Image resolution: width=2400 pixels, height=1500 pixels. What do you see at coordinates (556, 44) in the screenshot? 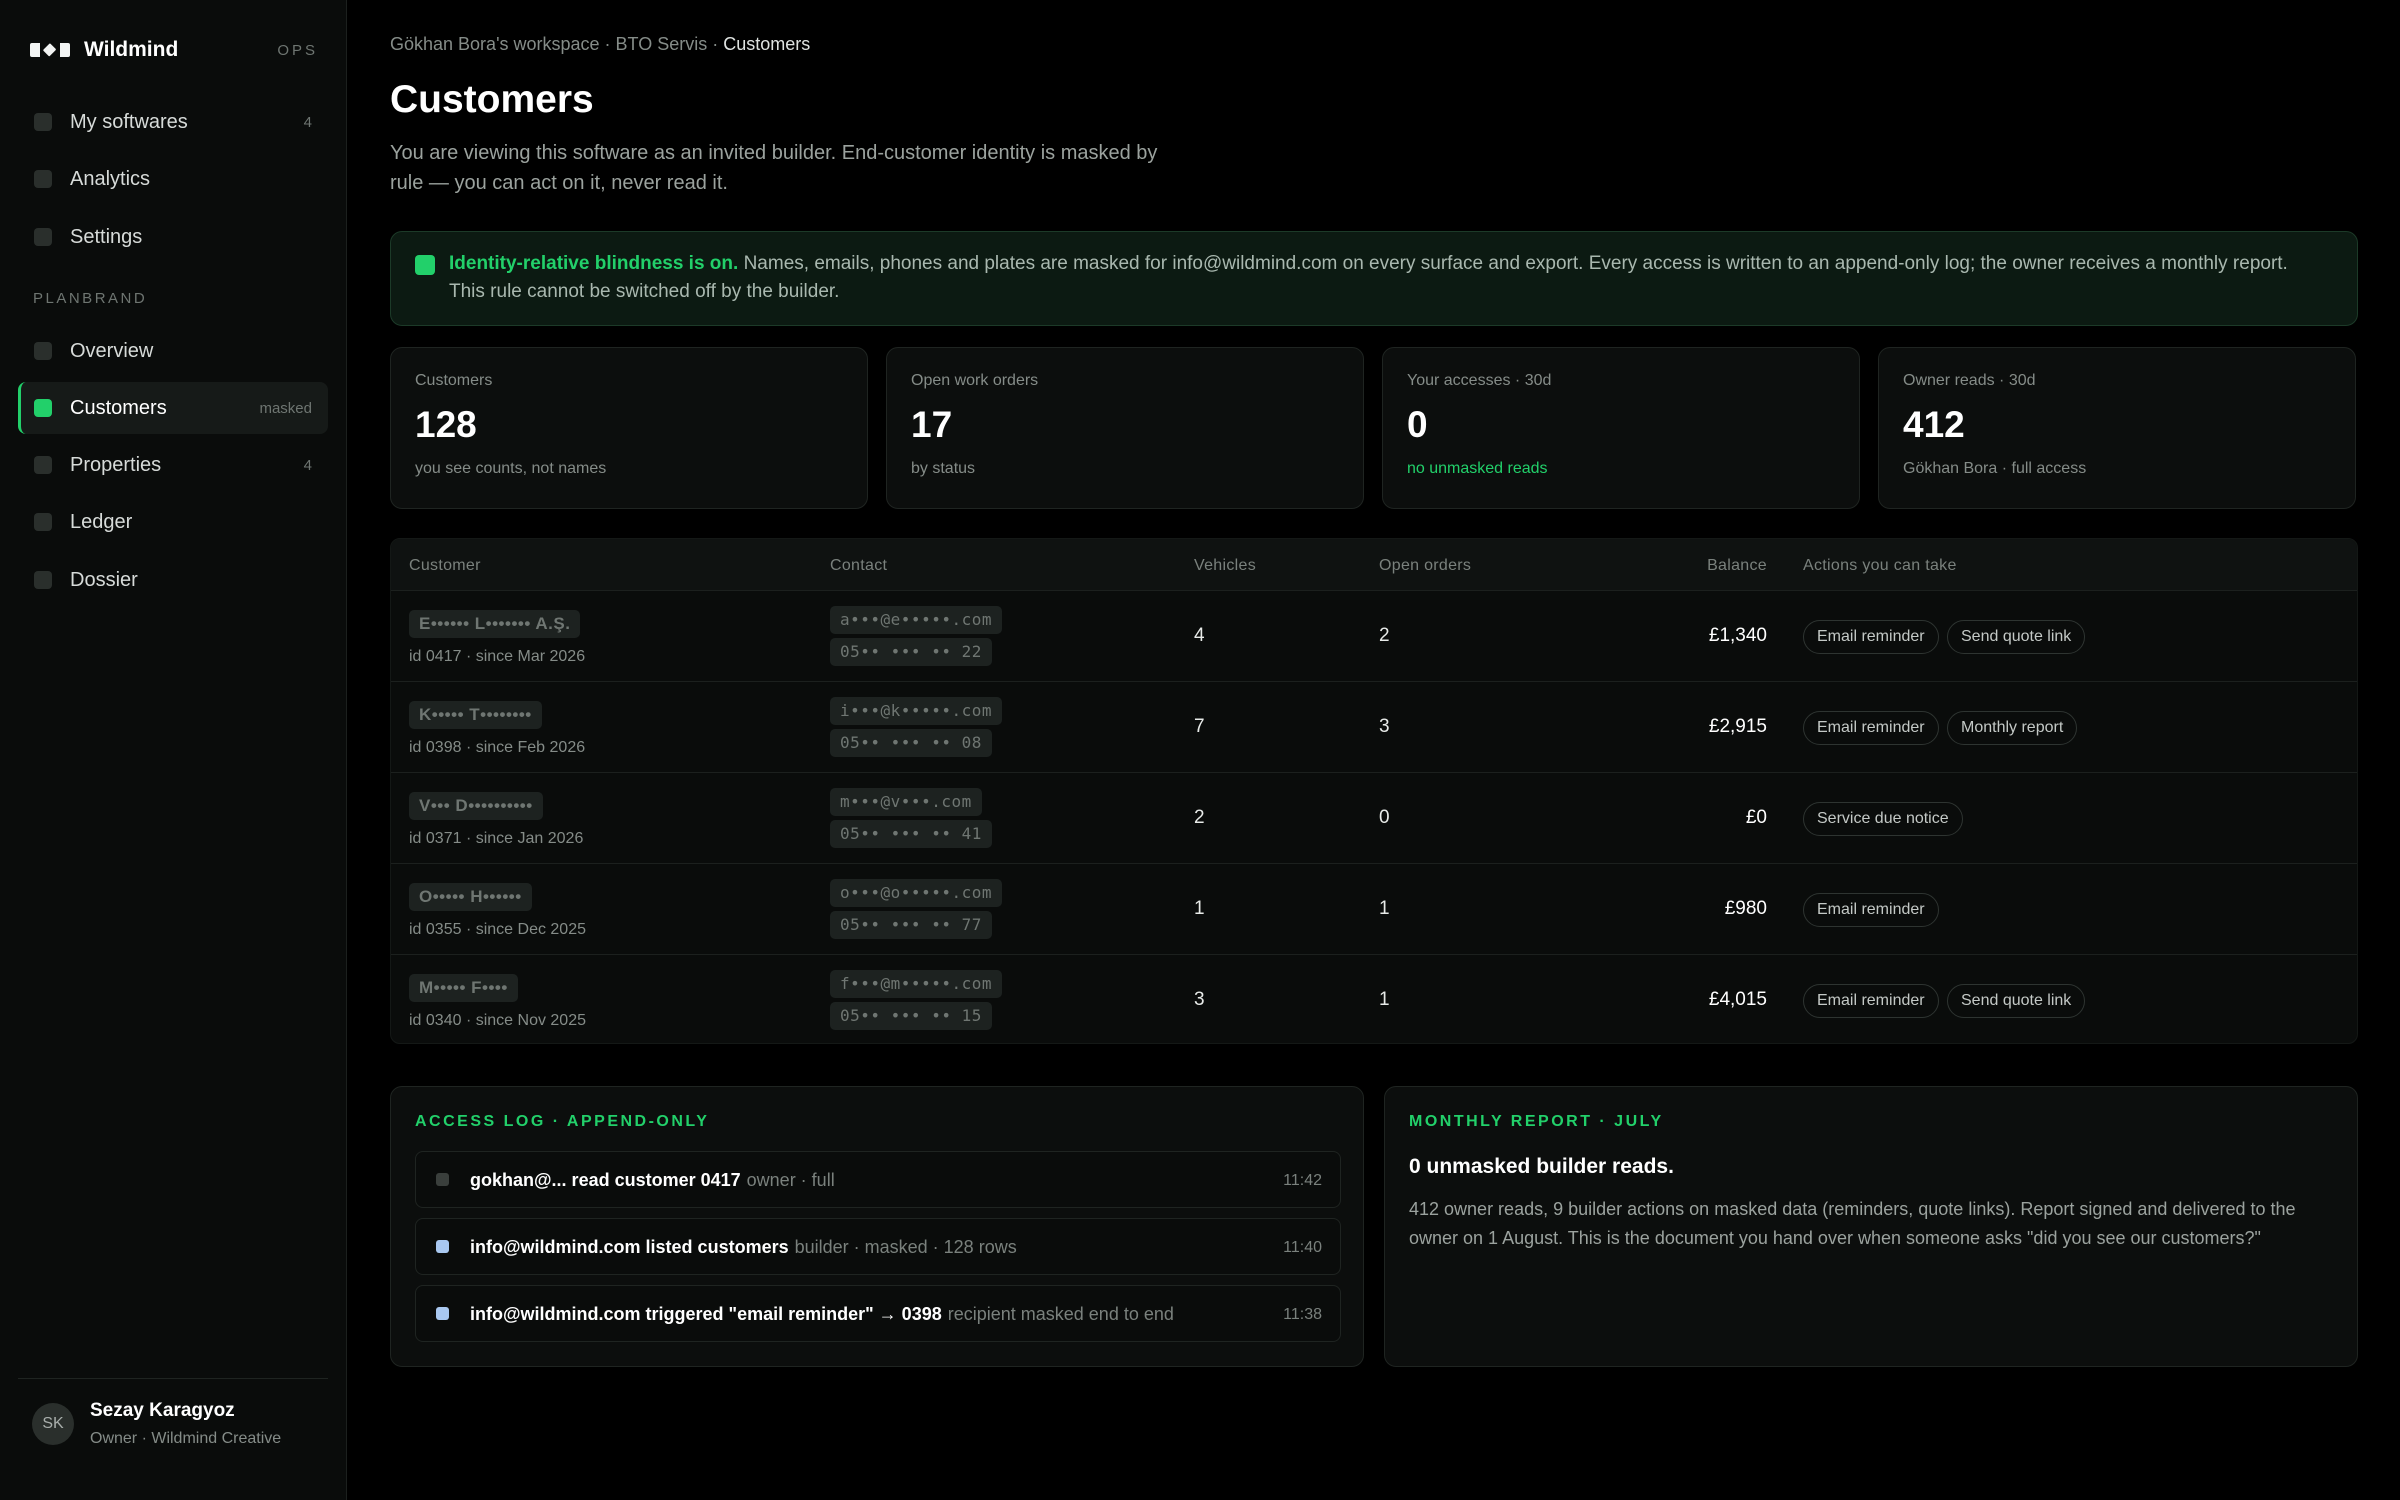
I see `breadcrumb-path: Gökhan Bora's workspace · BTO Servis ·` at bounding box center [556, 44].